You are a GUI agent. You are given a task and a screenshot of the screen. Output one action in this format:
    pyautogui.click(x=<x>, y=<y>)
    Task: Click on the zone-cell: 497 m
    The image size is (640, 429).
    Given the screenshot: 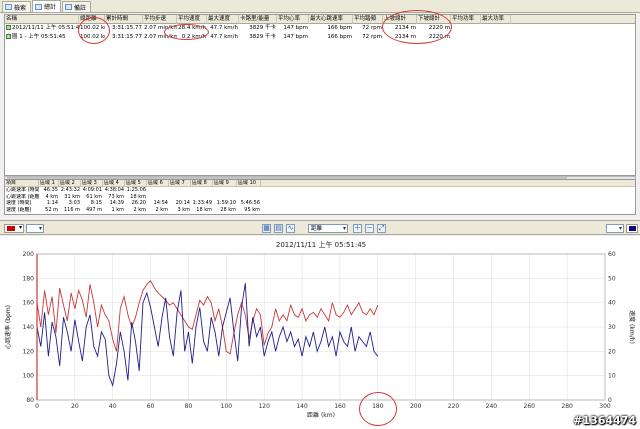 What is the action you would take?
    pyautogui.click(x=93, y=209)
    